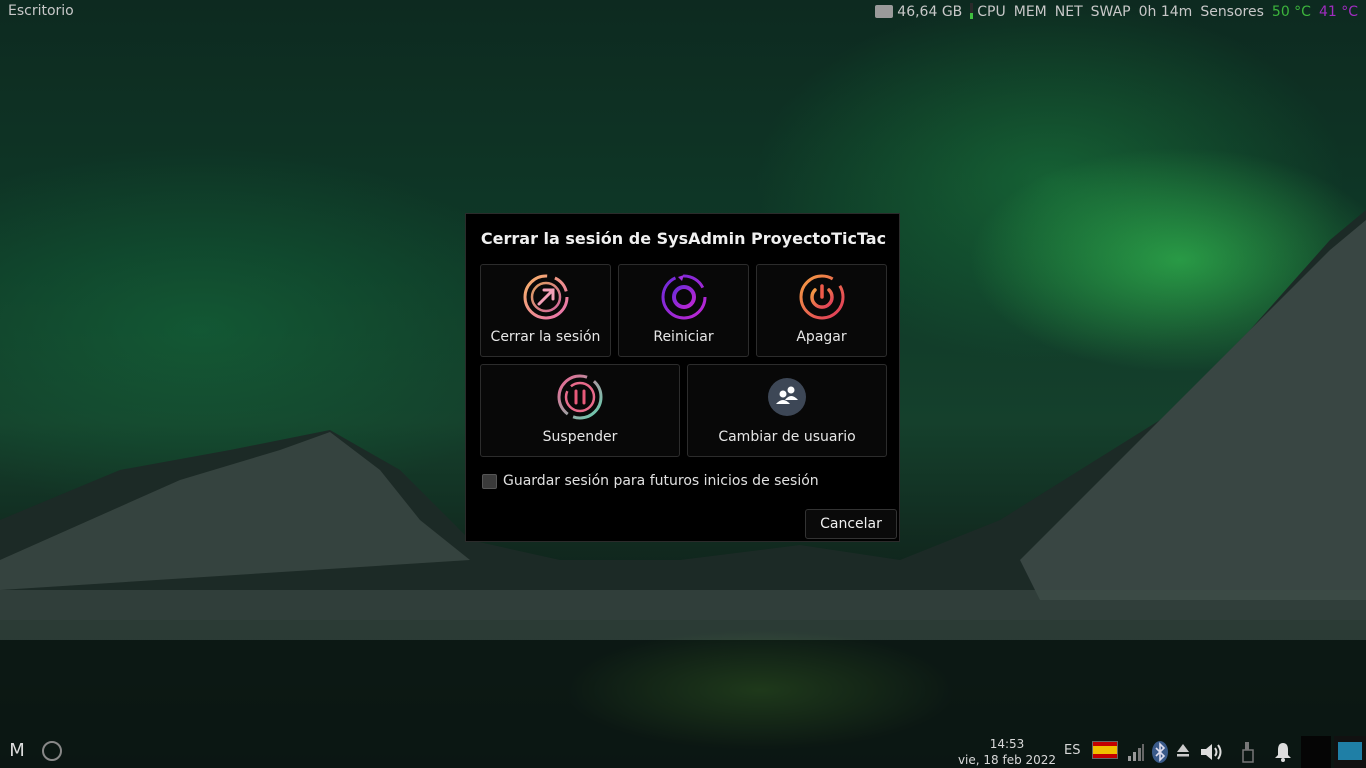  What do you see at coordinates (683, 752) in the screenshot?
I see `bottom-panel: M 14:53 vie, 18 feb 2022 ES` at bounding box center [683, 752].